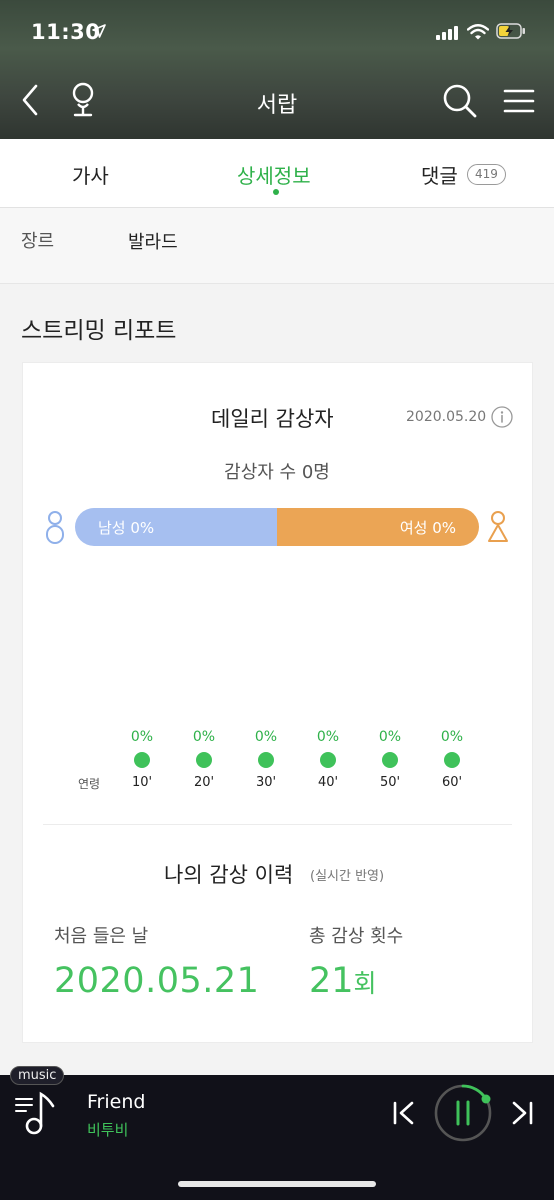 Image resolution: width=554 pixels, height=1200 pixels. I want to click on header: 11:30 서랍, so click(277, 69).